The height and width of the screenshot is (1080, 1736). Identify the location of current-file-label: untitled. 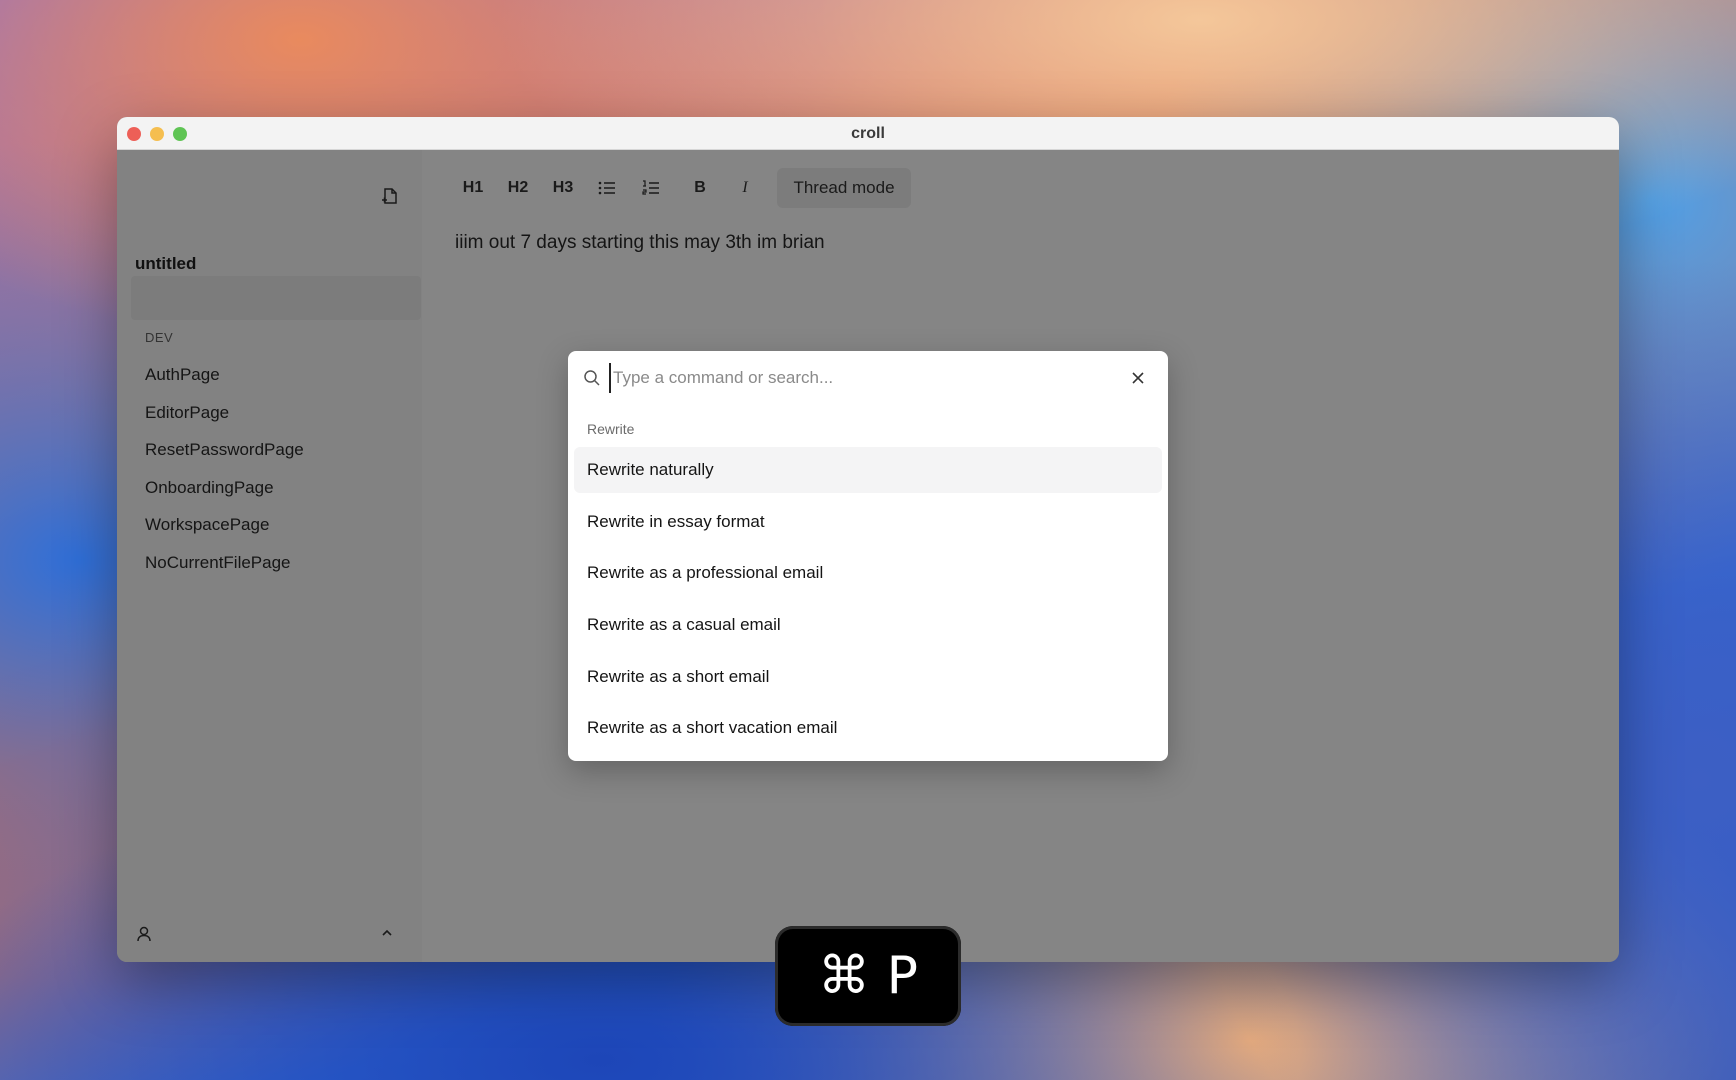
(165, 264).